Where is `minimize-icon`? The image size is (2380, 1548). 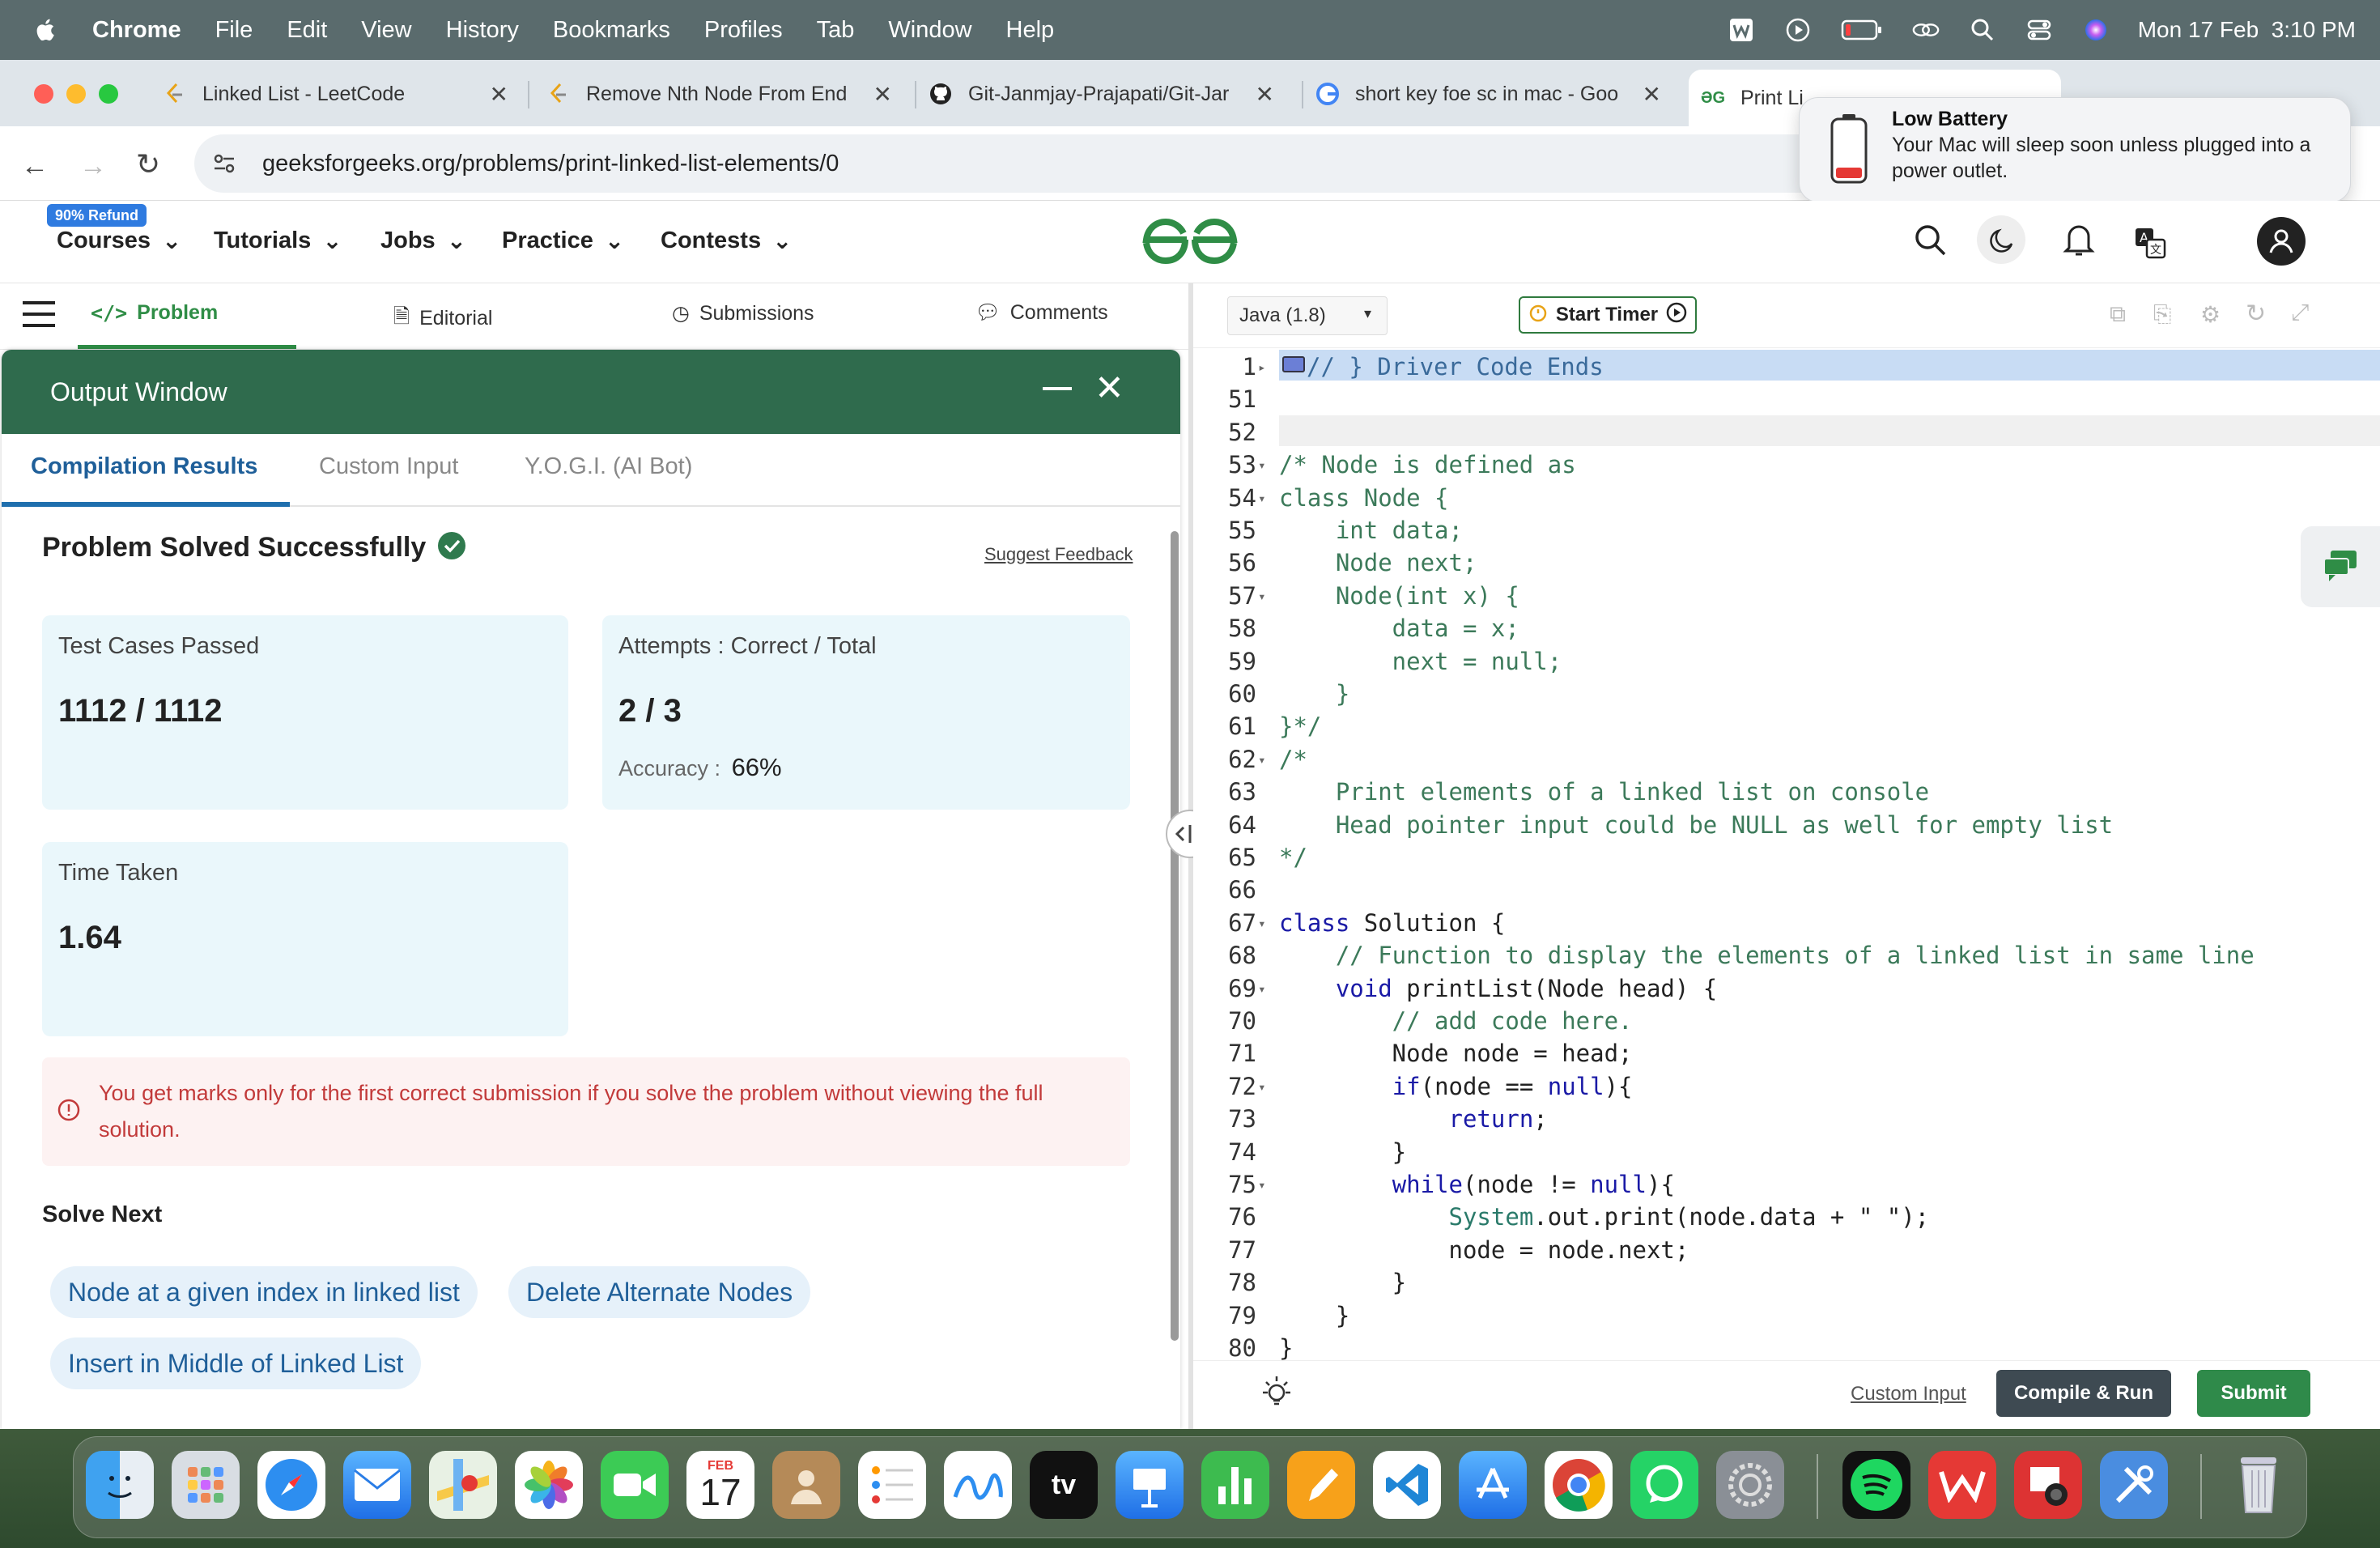 minimize-icon is located at coordinates (1058, 389).